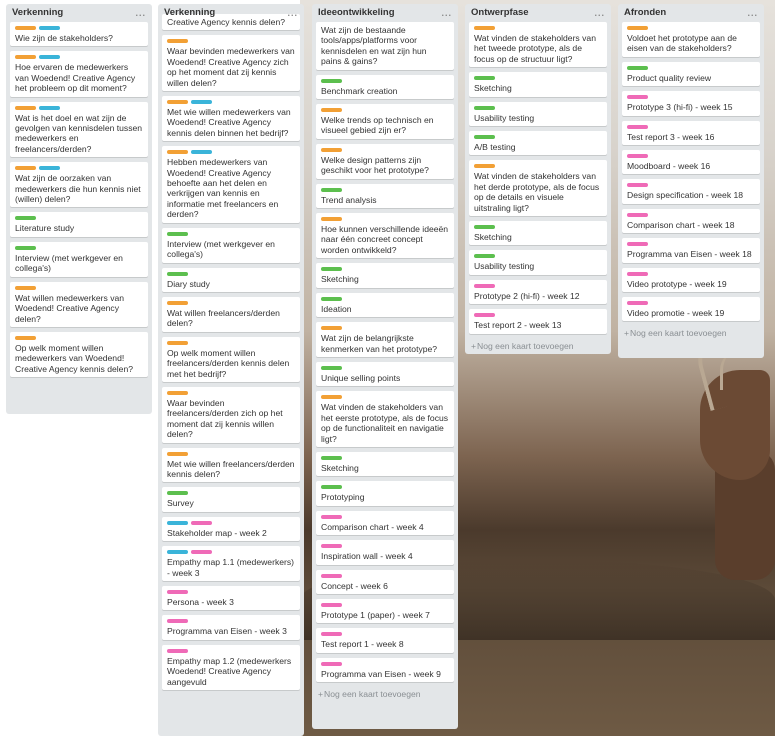  Describe the element at coordinates (385, 552) in the screenshot. I see `card: Inspiration wall - week 4` at that location.